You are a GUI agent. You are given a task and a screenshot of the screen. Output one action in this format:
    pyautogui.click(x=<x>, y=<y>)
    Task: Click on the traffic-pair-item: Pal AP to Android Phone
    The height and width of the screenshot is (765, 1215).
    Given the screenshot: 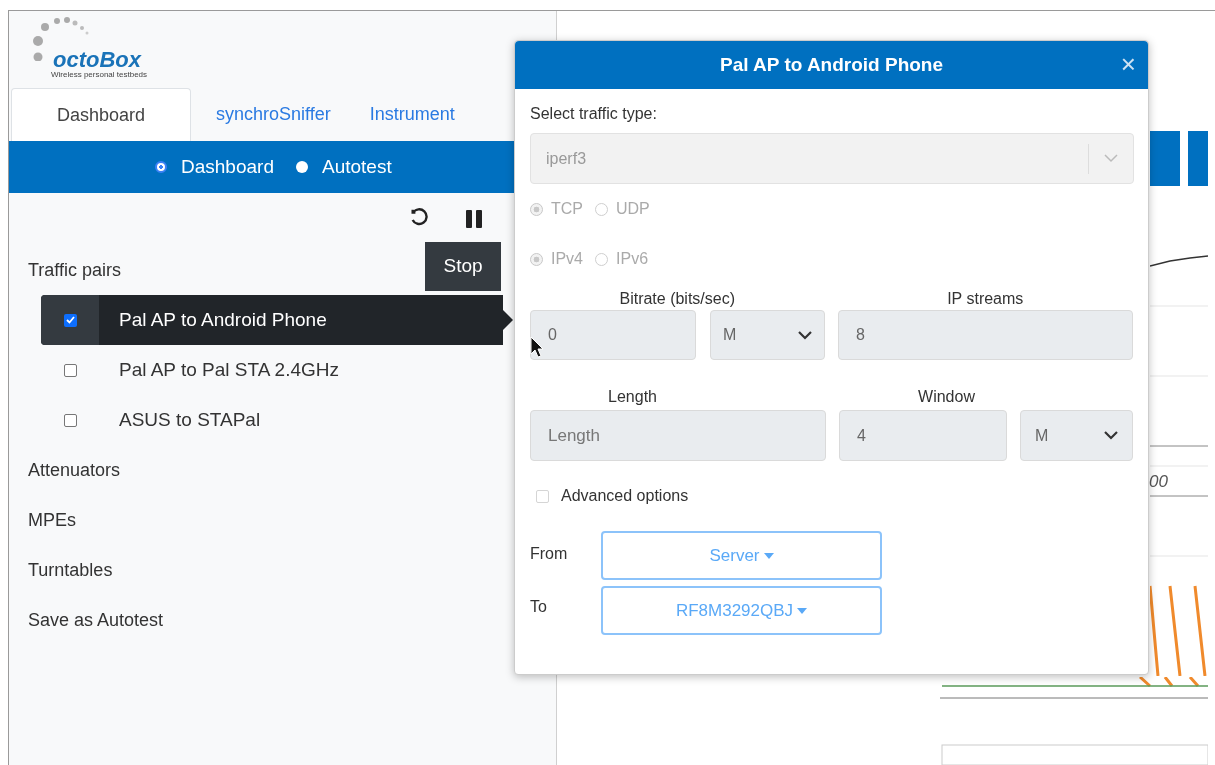 What is the action you would take?
    pyautogui.click(x=272, y=320)
    